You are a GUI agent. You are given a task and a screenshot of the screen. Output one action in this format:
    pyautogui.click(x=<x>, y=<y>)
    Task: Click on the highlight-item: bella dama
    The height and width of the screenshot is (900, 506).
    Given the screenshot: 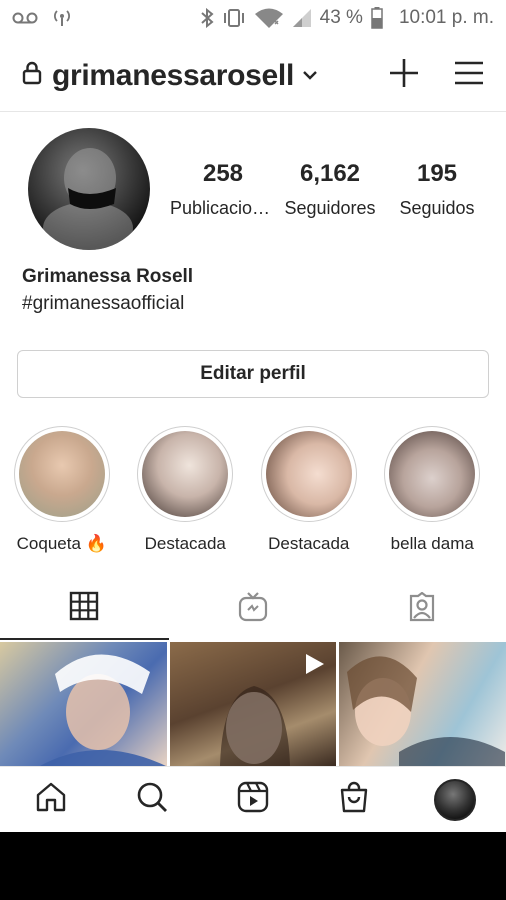 What is the action you would take?
    pyautogui.click(x=433, y=490)
    